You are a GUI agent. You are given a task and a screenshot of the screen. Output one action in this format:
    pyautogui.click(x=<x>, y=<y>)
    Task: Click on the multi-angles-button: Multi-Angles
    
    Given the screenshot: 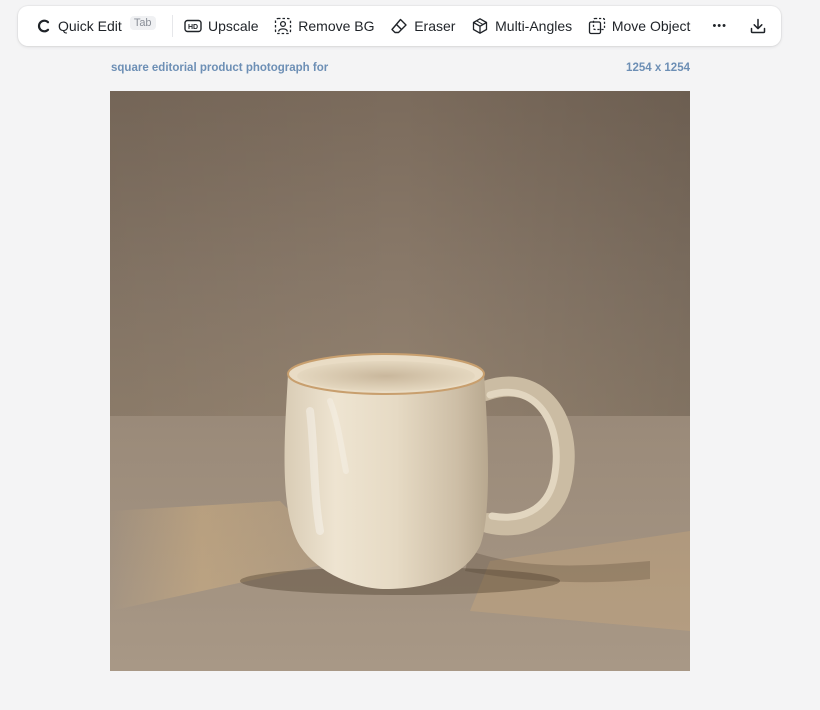 What is the action you would take?
    pyautogui.click(x=521, y=26)
    